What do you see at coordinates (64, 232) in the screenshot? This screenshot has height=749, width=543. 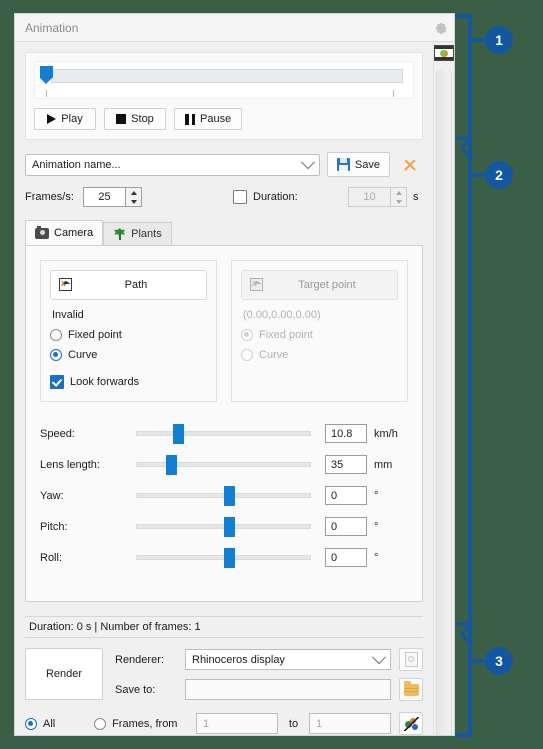 I see `tab-camera: Camera` at bounding box center [64, 232].